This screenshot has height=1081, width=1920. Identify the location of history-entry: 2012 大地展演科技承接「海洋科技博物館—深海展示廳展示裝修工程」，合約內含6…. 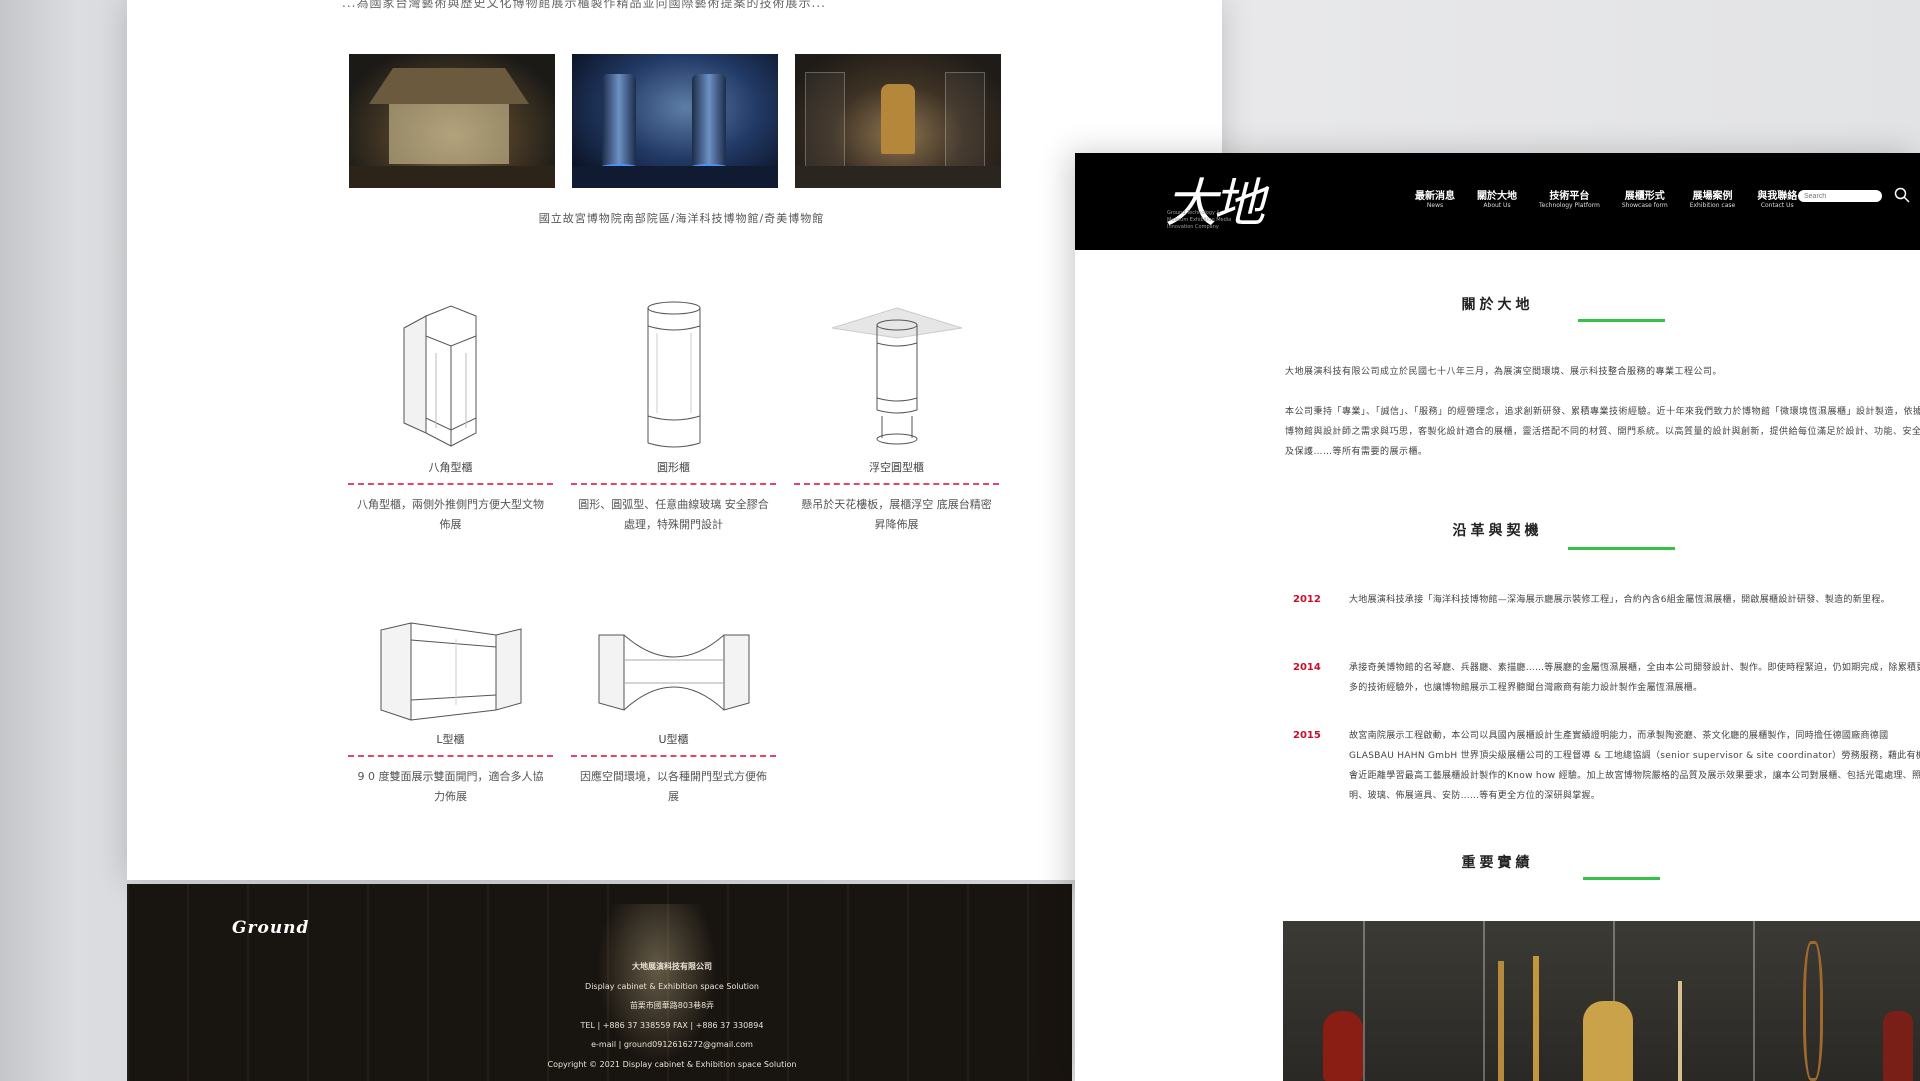
(1606, 600).